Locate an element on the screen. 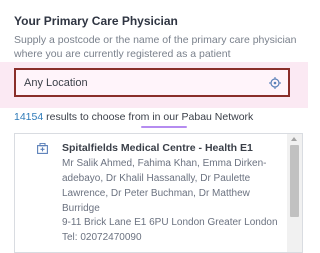  practice-name: Spitalfields Medical Centre - Health E1 is located at coordinates (157, 148).